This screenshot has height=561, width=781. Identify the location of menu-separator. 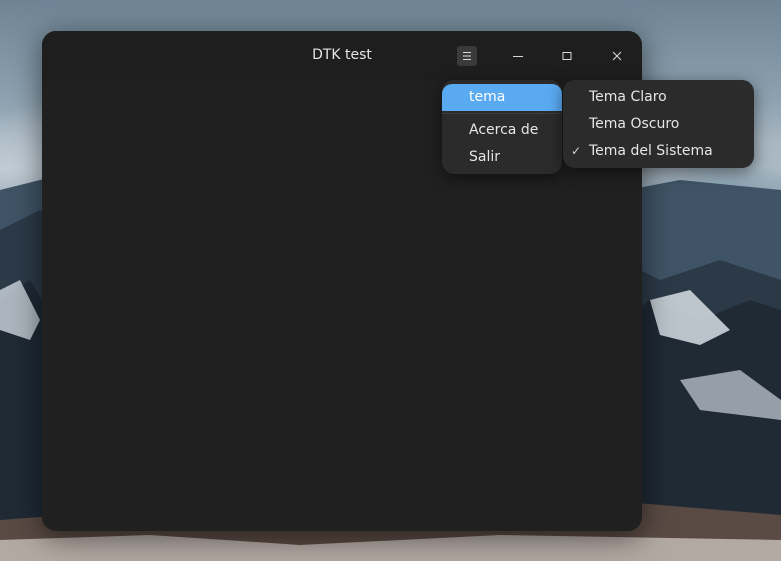
(502, 113).